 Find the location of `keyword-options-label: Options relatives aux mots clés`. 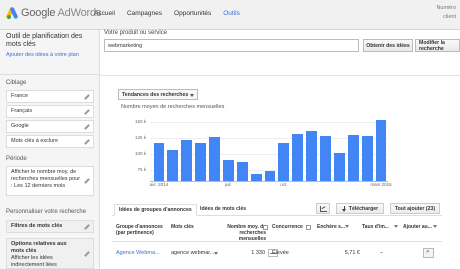

keyword-options-label: Options relatives aux mots clés is located at coordinates (39, 247).